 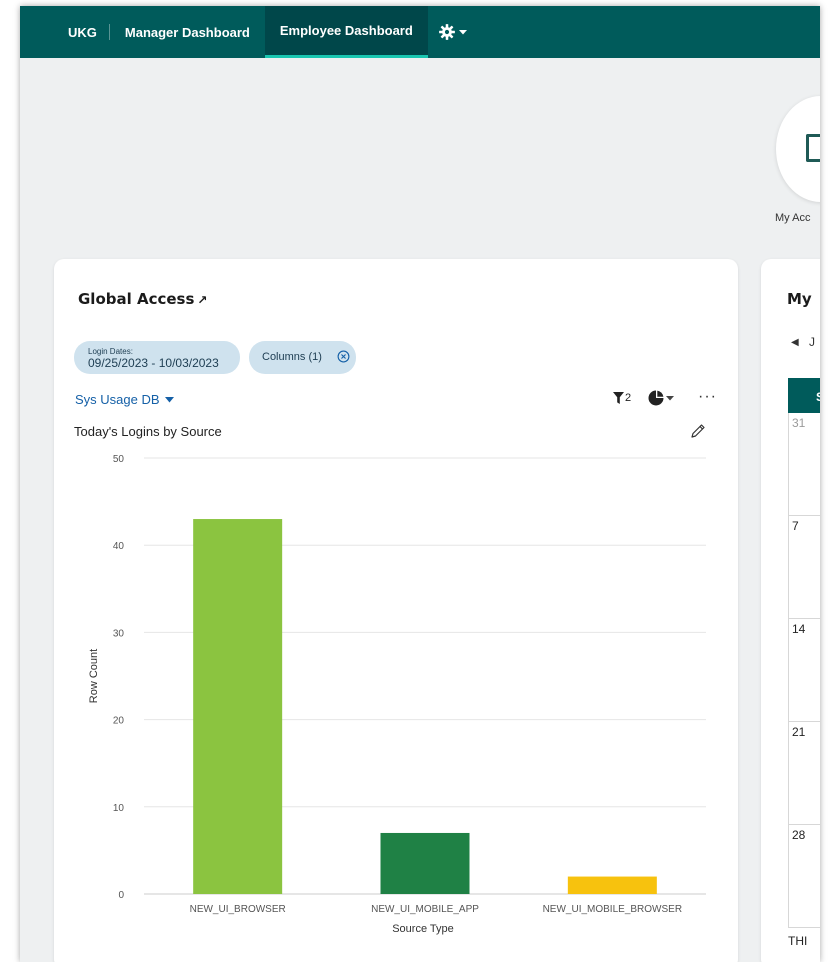 I want to click on calendar-day-number: 28, so click(x=799, y=835).